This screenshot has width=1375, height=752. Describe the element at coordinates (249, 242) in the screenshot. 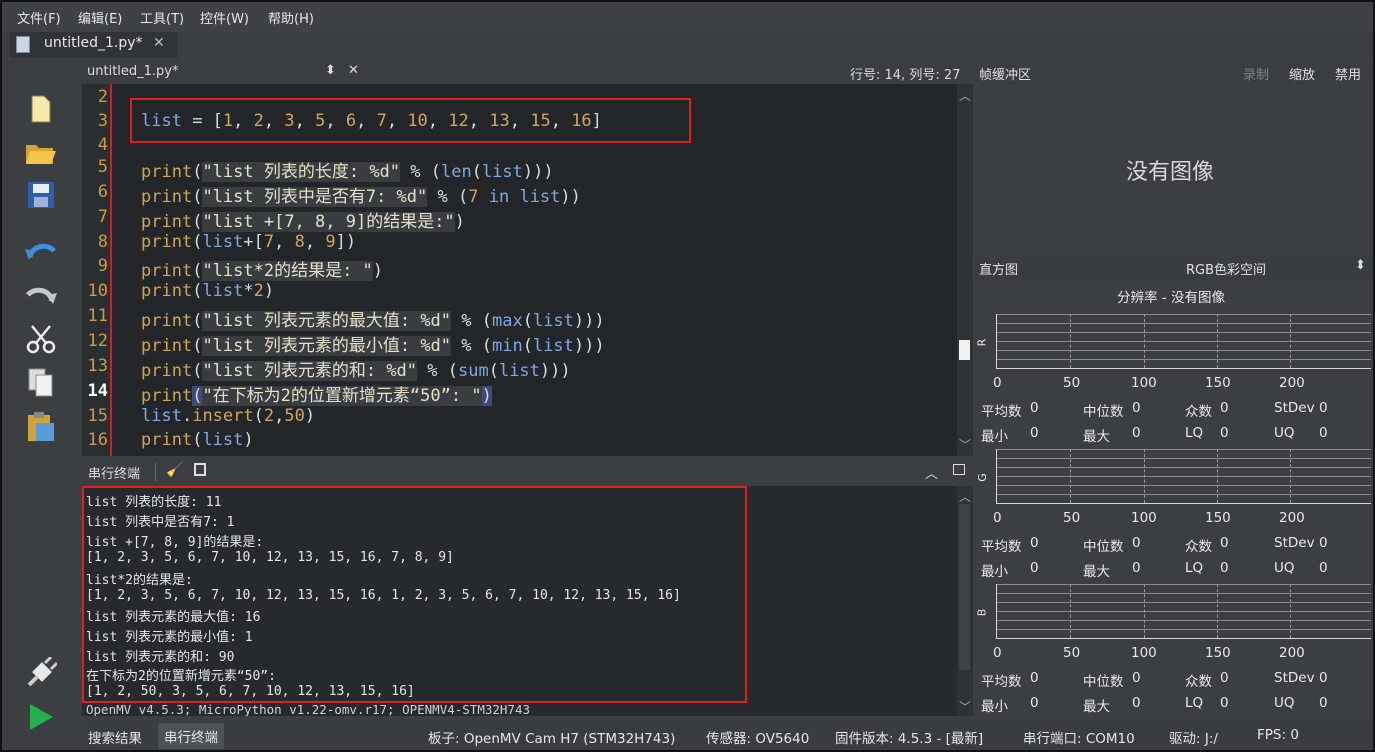

I see `code-line-8: print(list+[7, 8, 9])` at that location.